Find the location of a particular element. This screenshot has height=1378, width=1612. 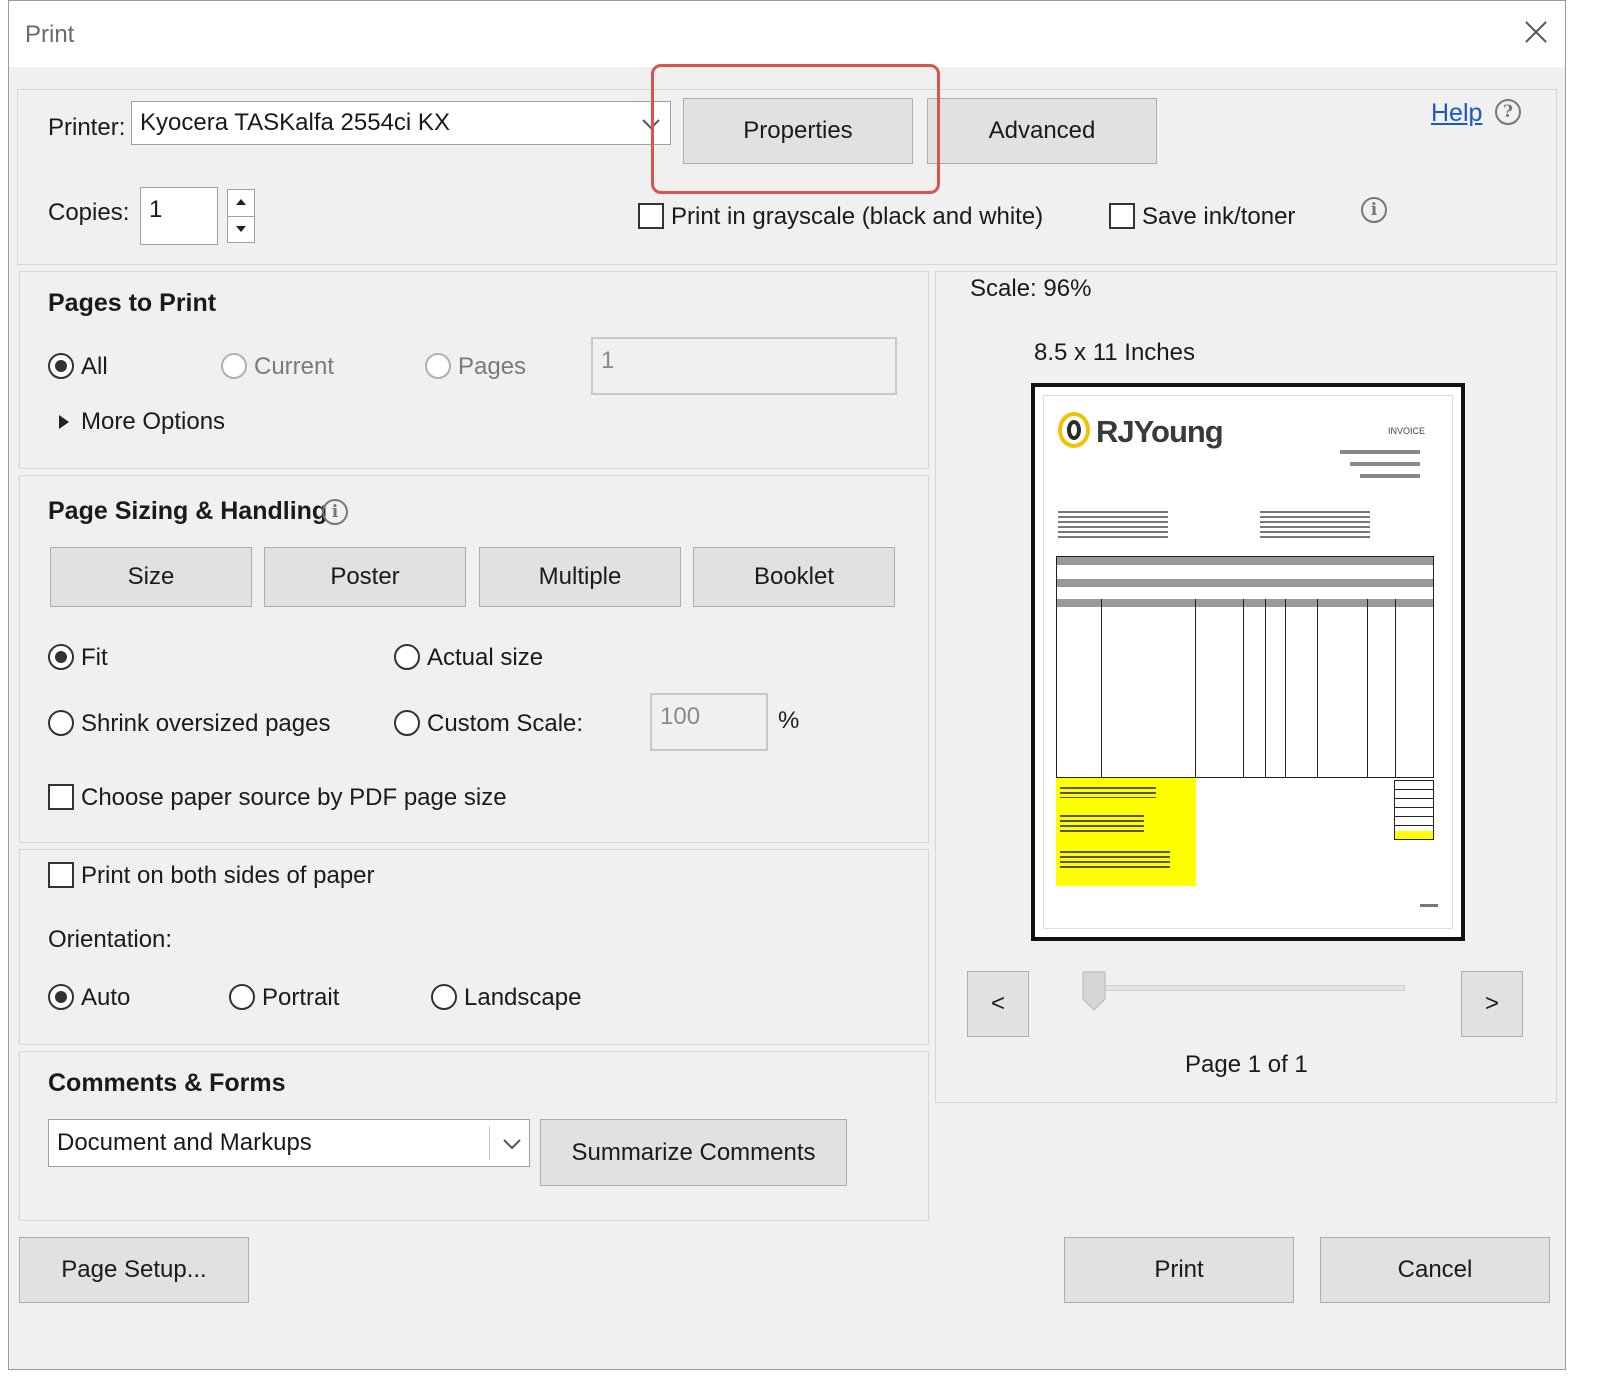

current-label: Current is located at coordinates (294, 366).